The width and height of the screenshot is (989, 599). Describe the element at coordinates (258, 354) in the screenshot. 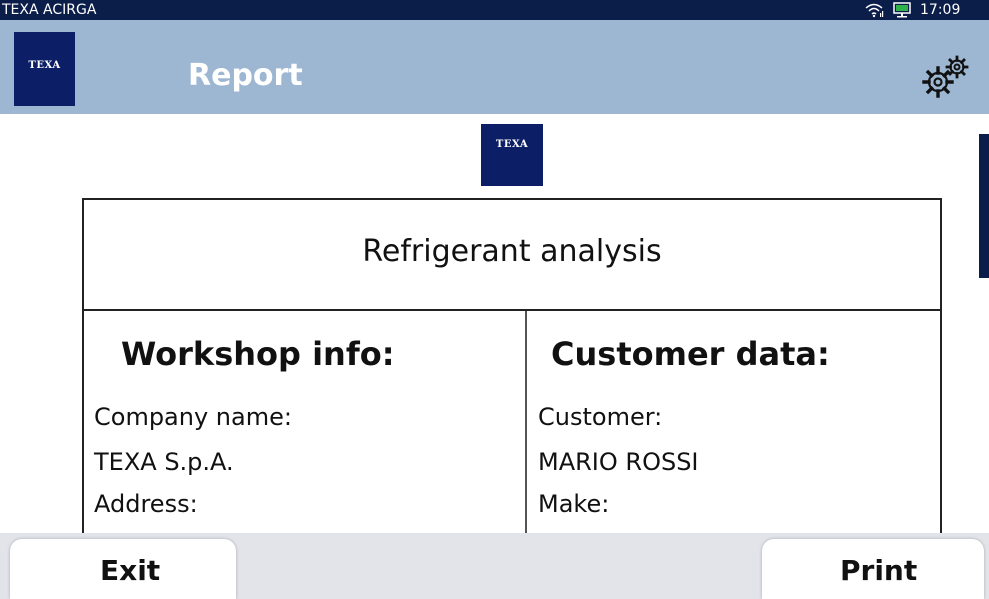

I see `workshop-info-heading: Workshop info:` at that location.